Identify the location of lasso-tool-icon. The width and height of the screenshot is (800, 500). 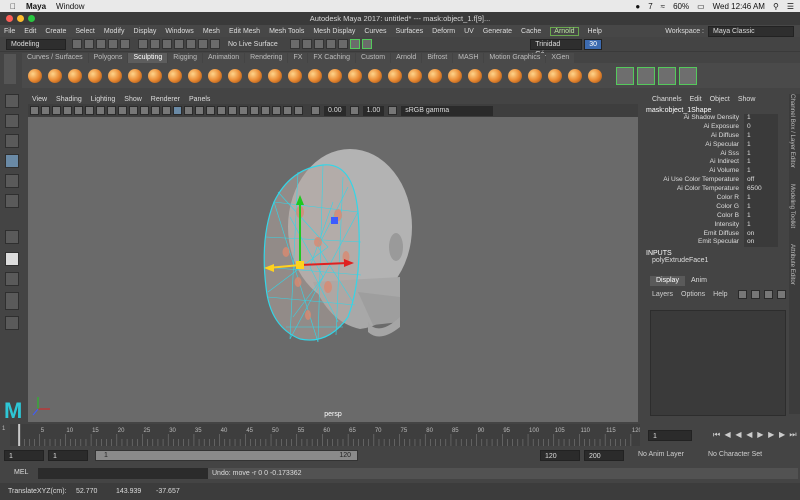
(12, 121).